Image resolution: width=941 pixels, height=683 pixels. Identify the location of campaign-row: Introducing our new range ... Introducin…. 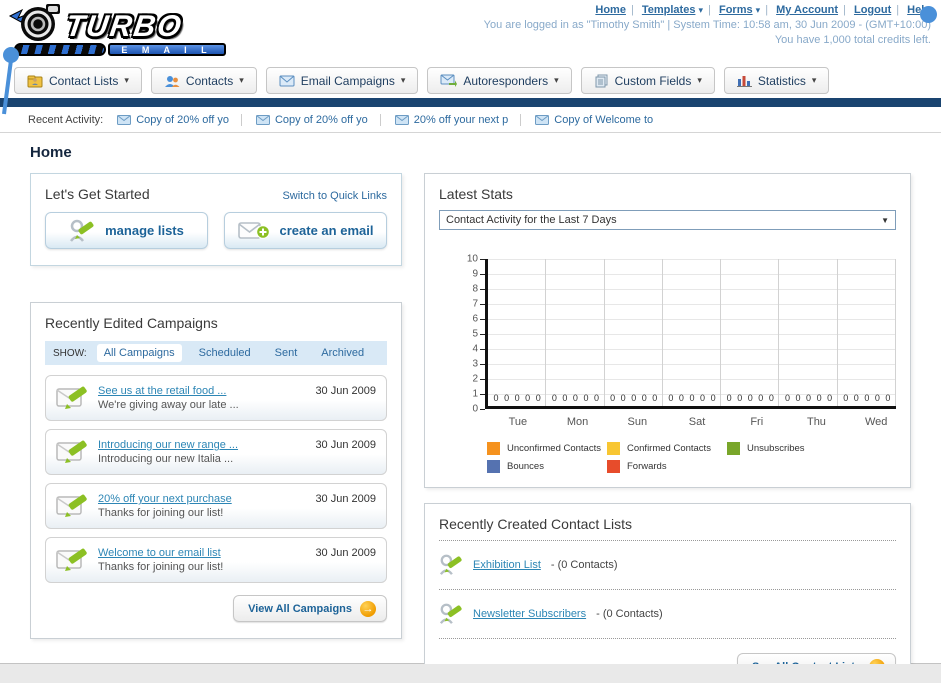
(216, 452).